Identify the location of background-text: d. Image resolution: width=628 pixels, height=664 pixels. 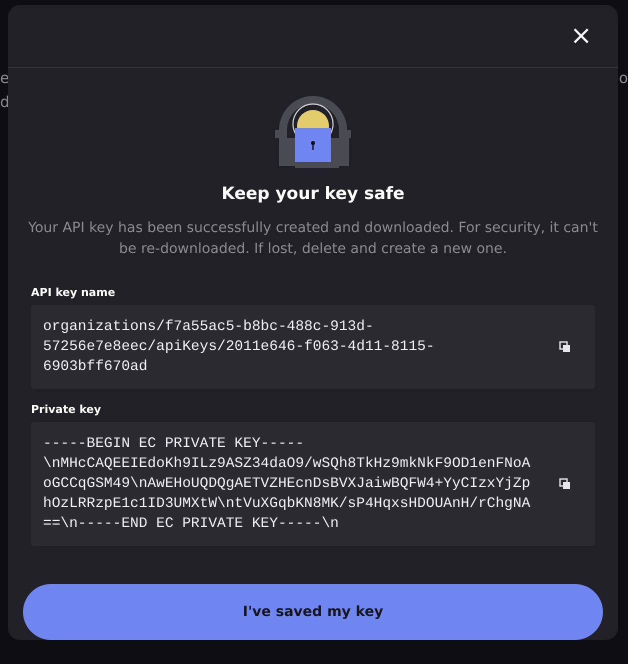
(5, 102).